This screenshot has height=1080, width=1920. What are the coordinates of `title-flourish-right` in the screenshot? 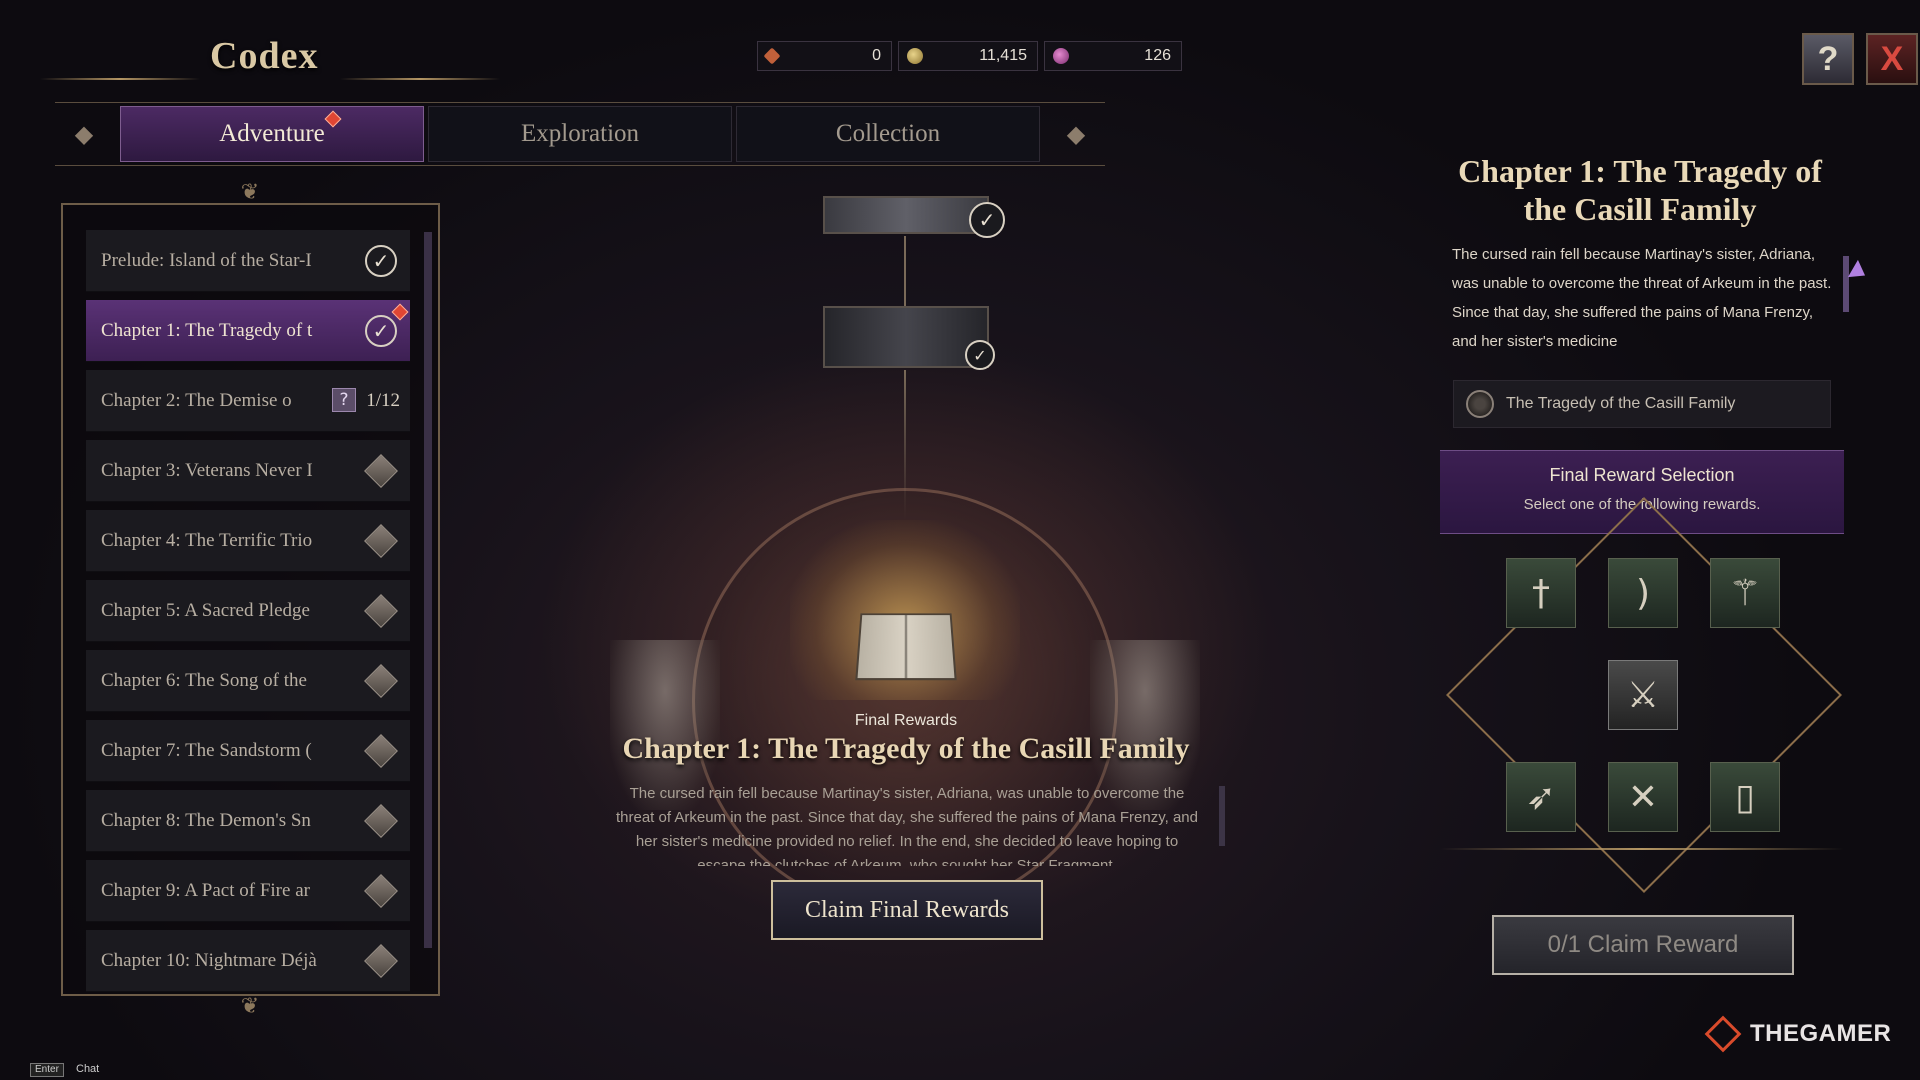 It's located at (420, 79).